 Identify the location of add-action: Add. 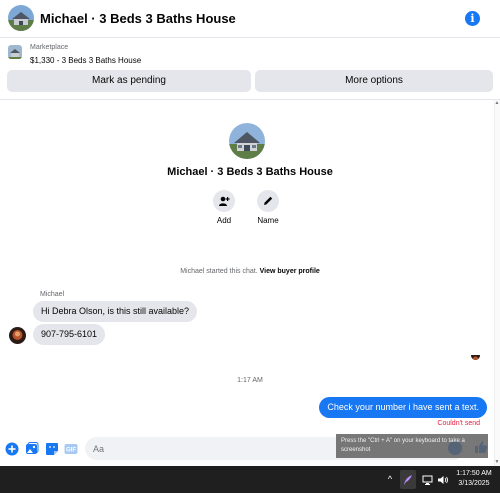
(224, 207).